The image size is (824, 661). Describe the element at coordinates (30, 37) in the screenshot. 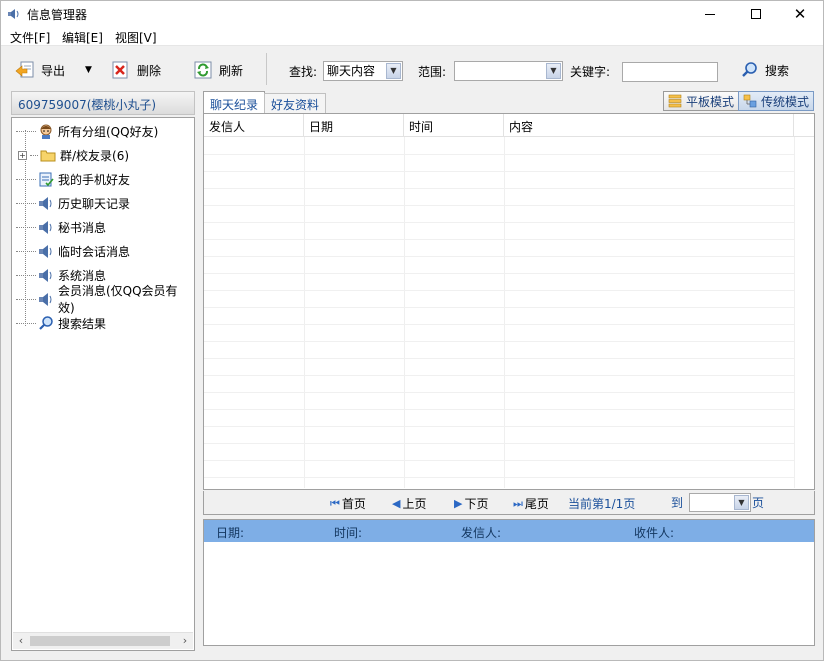

I see `menu-file: 文件[F]` at that location.